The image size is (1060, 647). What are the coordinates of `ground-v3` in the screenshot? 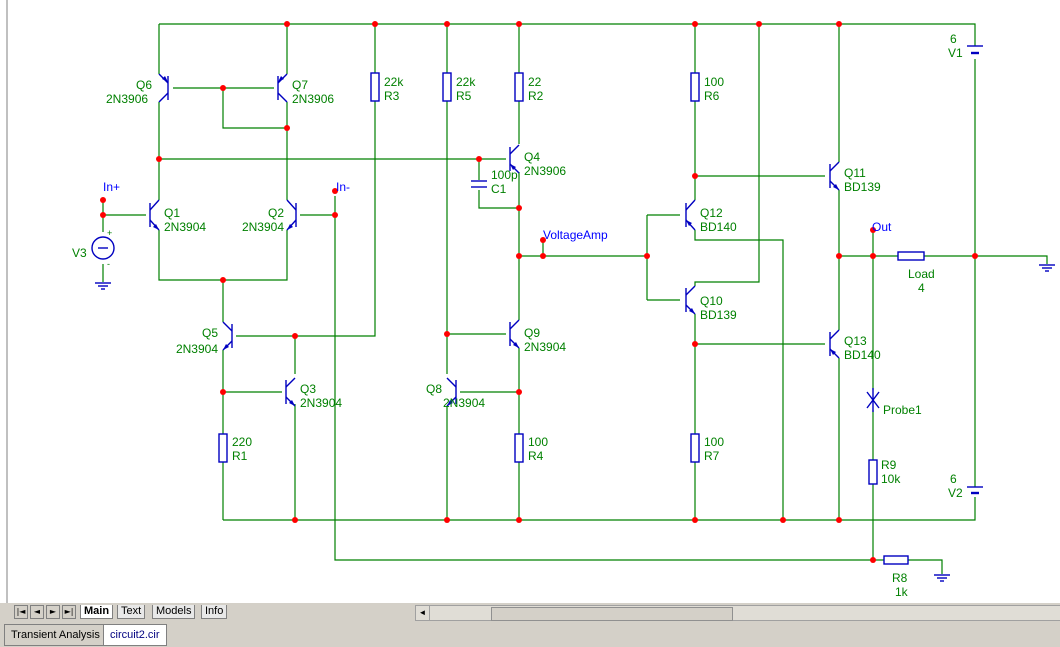 It's located at (103, 286).